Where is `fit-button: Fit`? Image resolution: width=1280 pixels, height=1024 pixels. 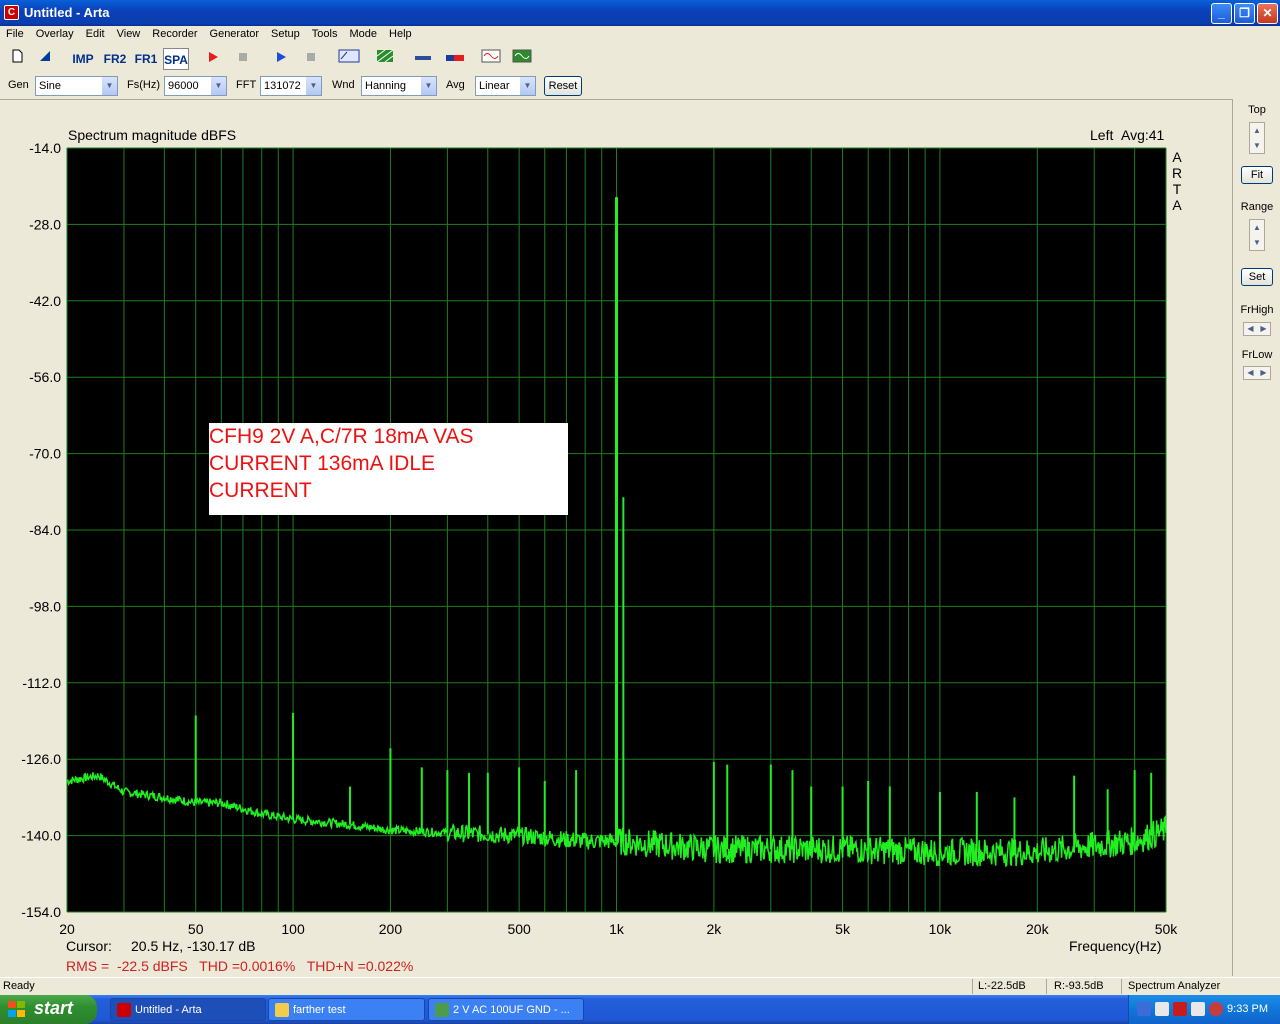
fit-button: Fit is located at coordinates (1257, 175).